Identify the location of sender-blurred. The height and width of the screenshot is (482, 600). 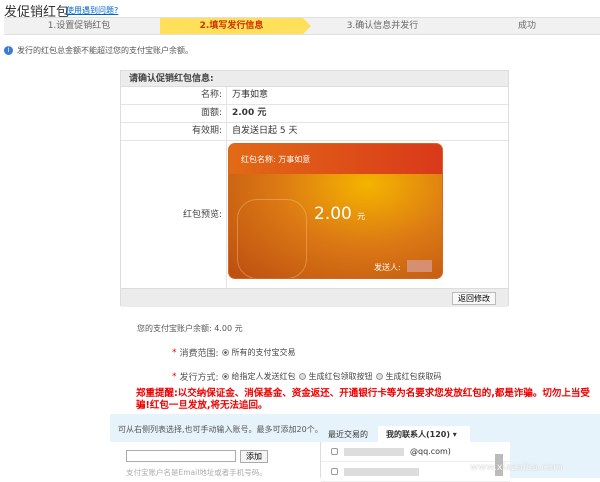
(419, 266).